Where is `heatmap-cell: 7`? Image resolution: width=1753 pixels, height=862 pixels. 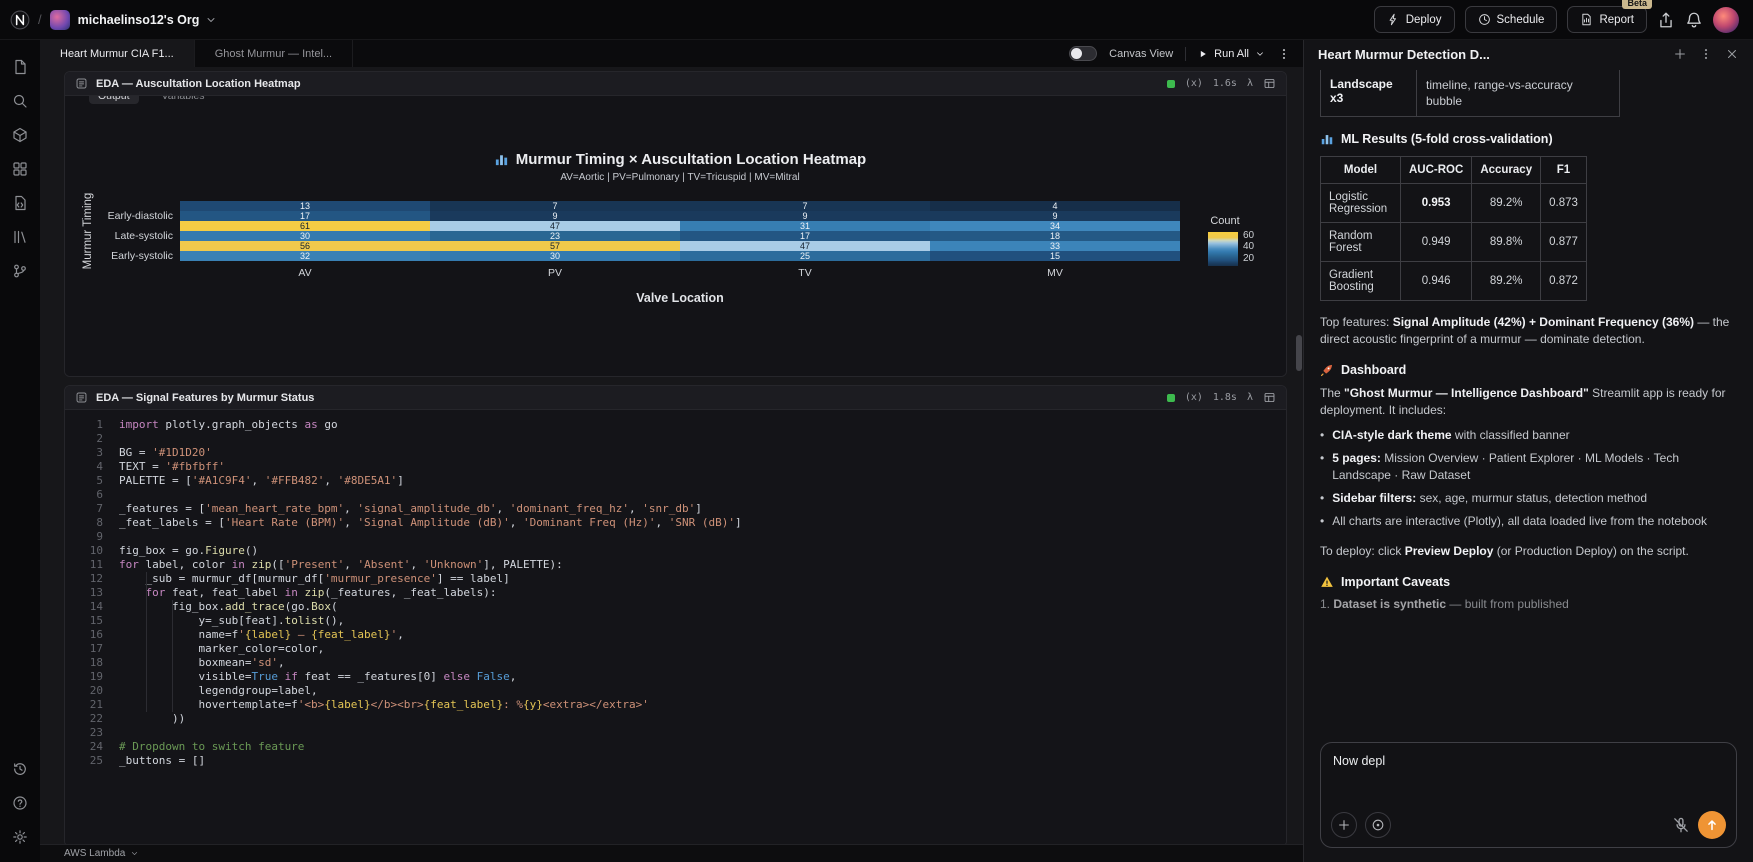 heatmap-cell: 7 is located at coordinates (805, 206).